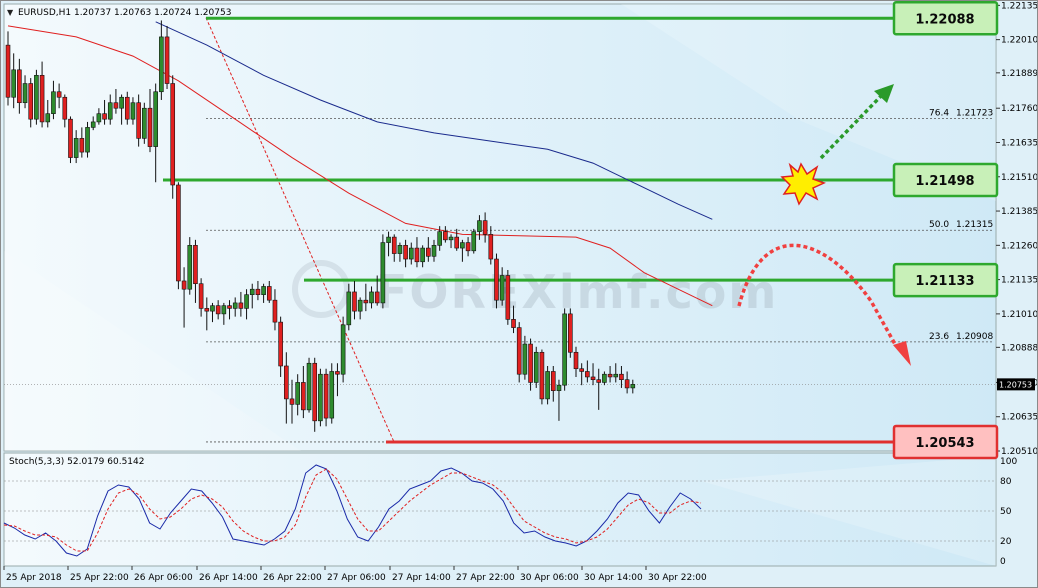  Describe the element at coordinates (1019, 109) in the screenshot. I see `y-axis-tick-label: 1.21760` at that location.